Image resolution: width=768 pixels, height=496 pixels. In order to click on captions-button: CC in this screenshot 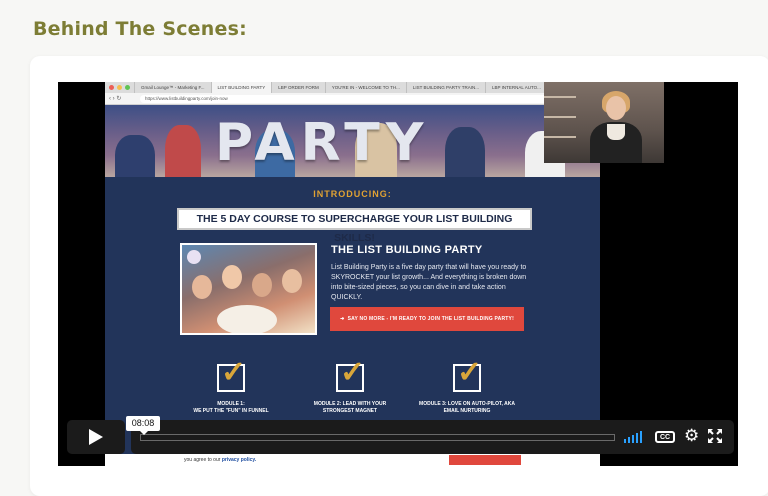, I will do `click(665, 437)`.